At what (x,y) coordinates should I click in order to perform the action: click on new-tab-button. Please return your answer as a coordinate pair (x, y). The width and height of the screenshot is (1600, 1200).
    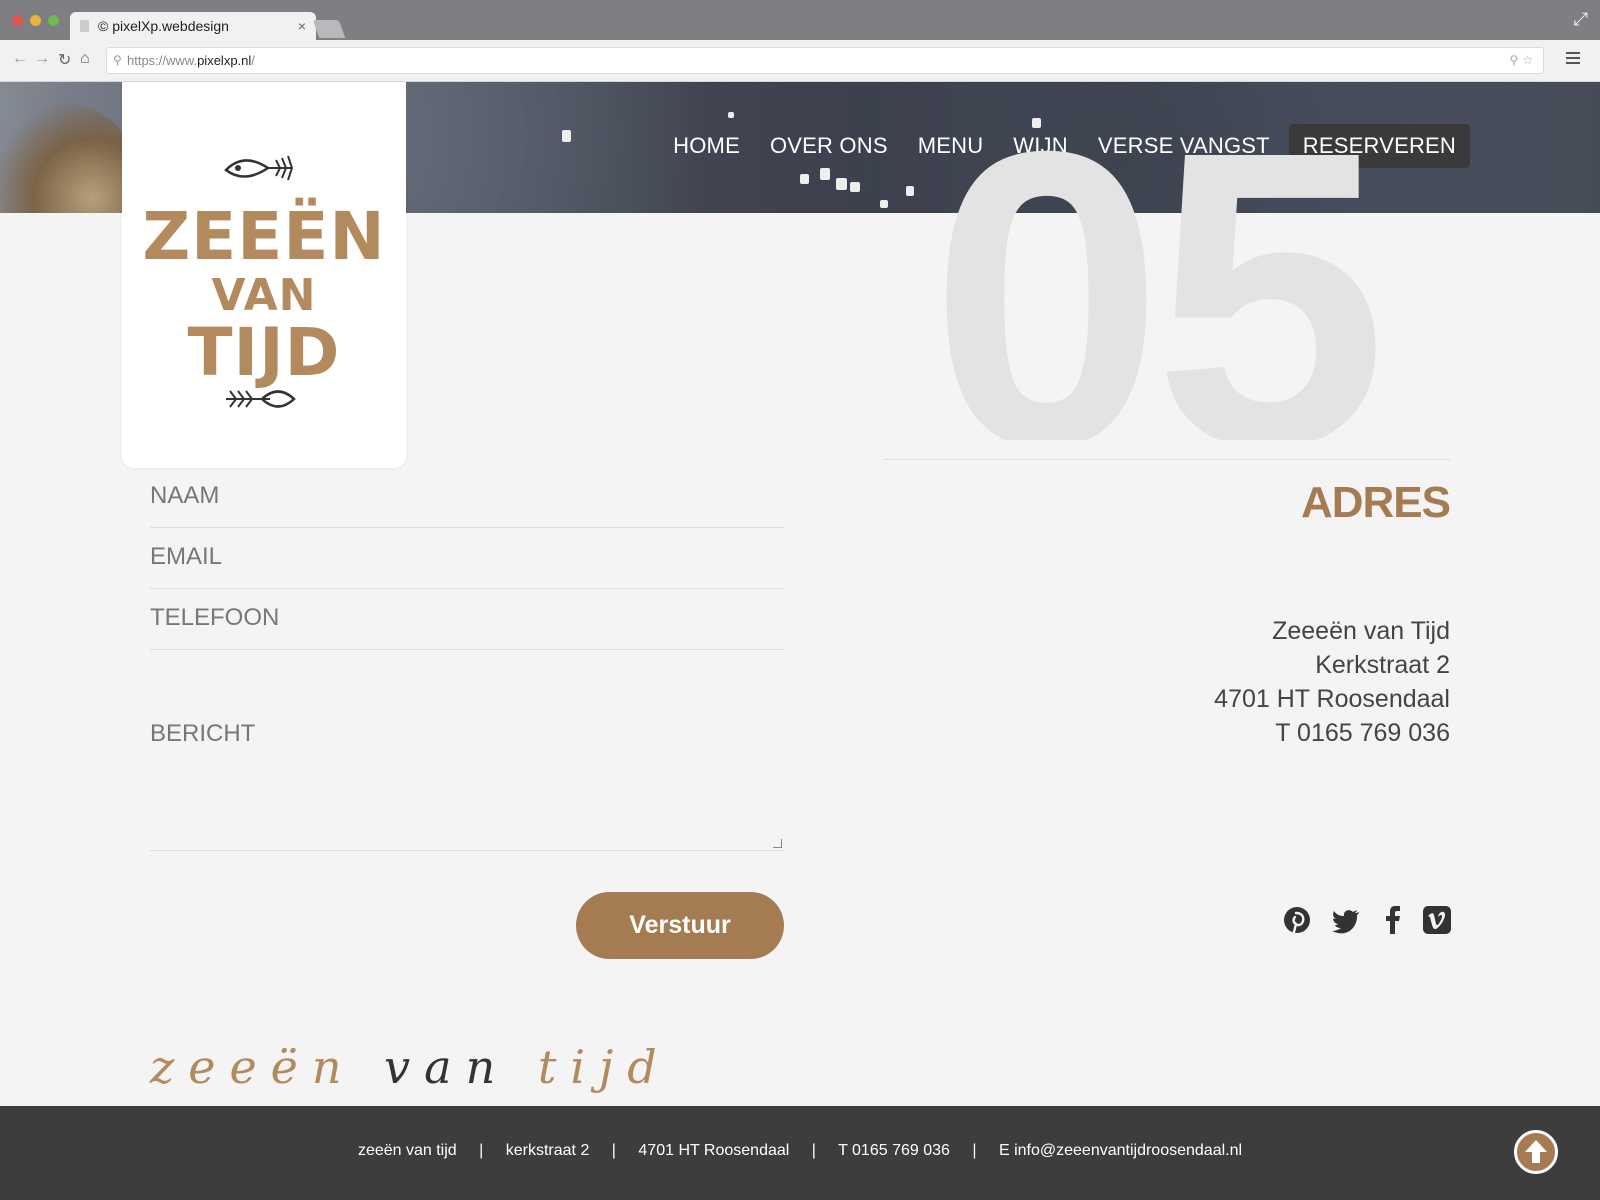
    Looking at the image, I should click on (329, 29).